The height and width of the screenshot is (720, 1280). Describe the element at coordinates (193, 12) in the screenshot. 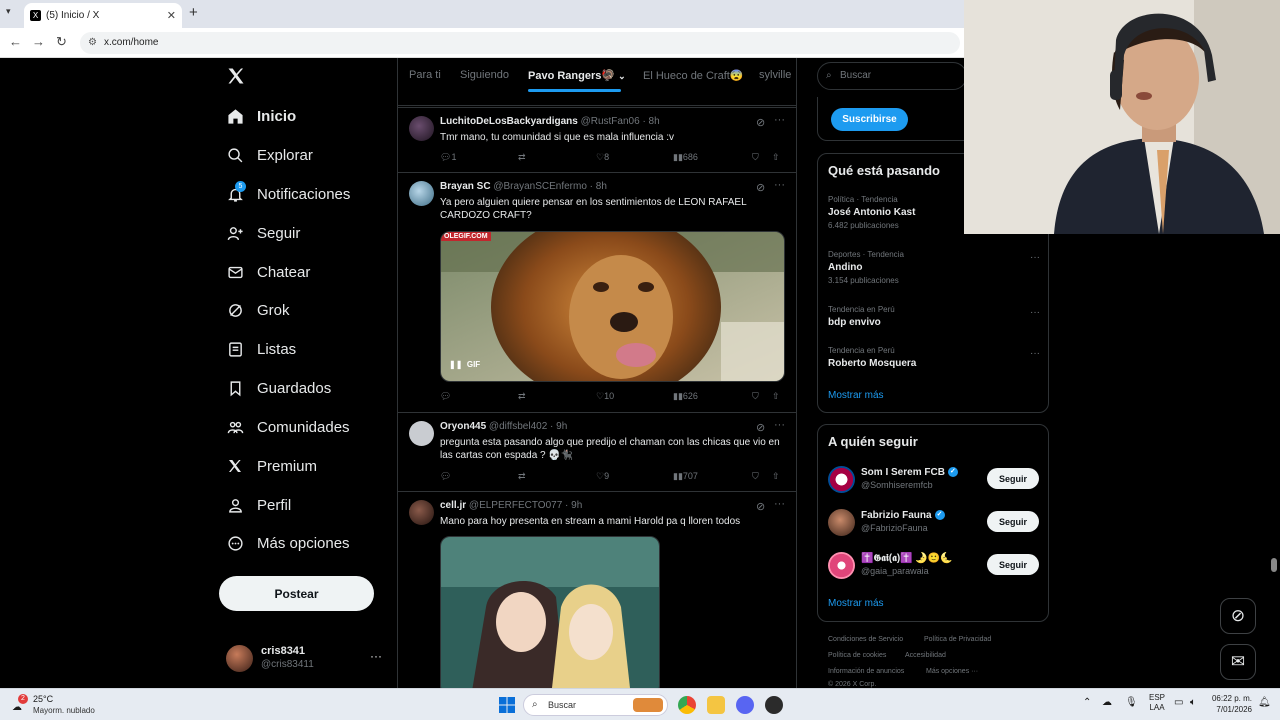

I see `new-tab-button: +` at that location.